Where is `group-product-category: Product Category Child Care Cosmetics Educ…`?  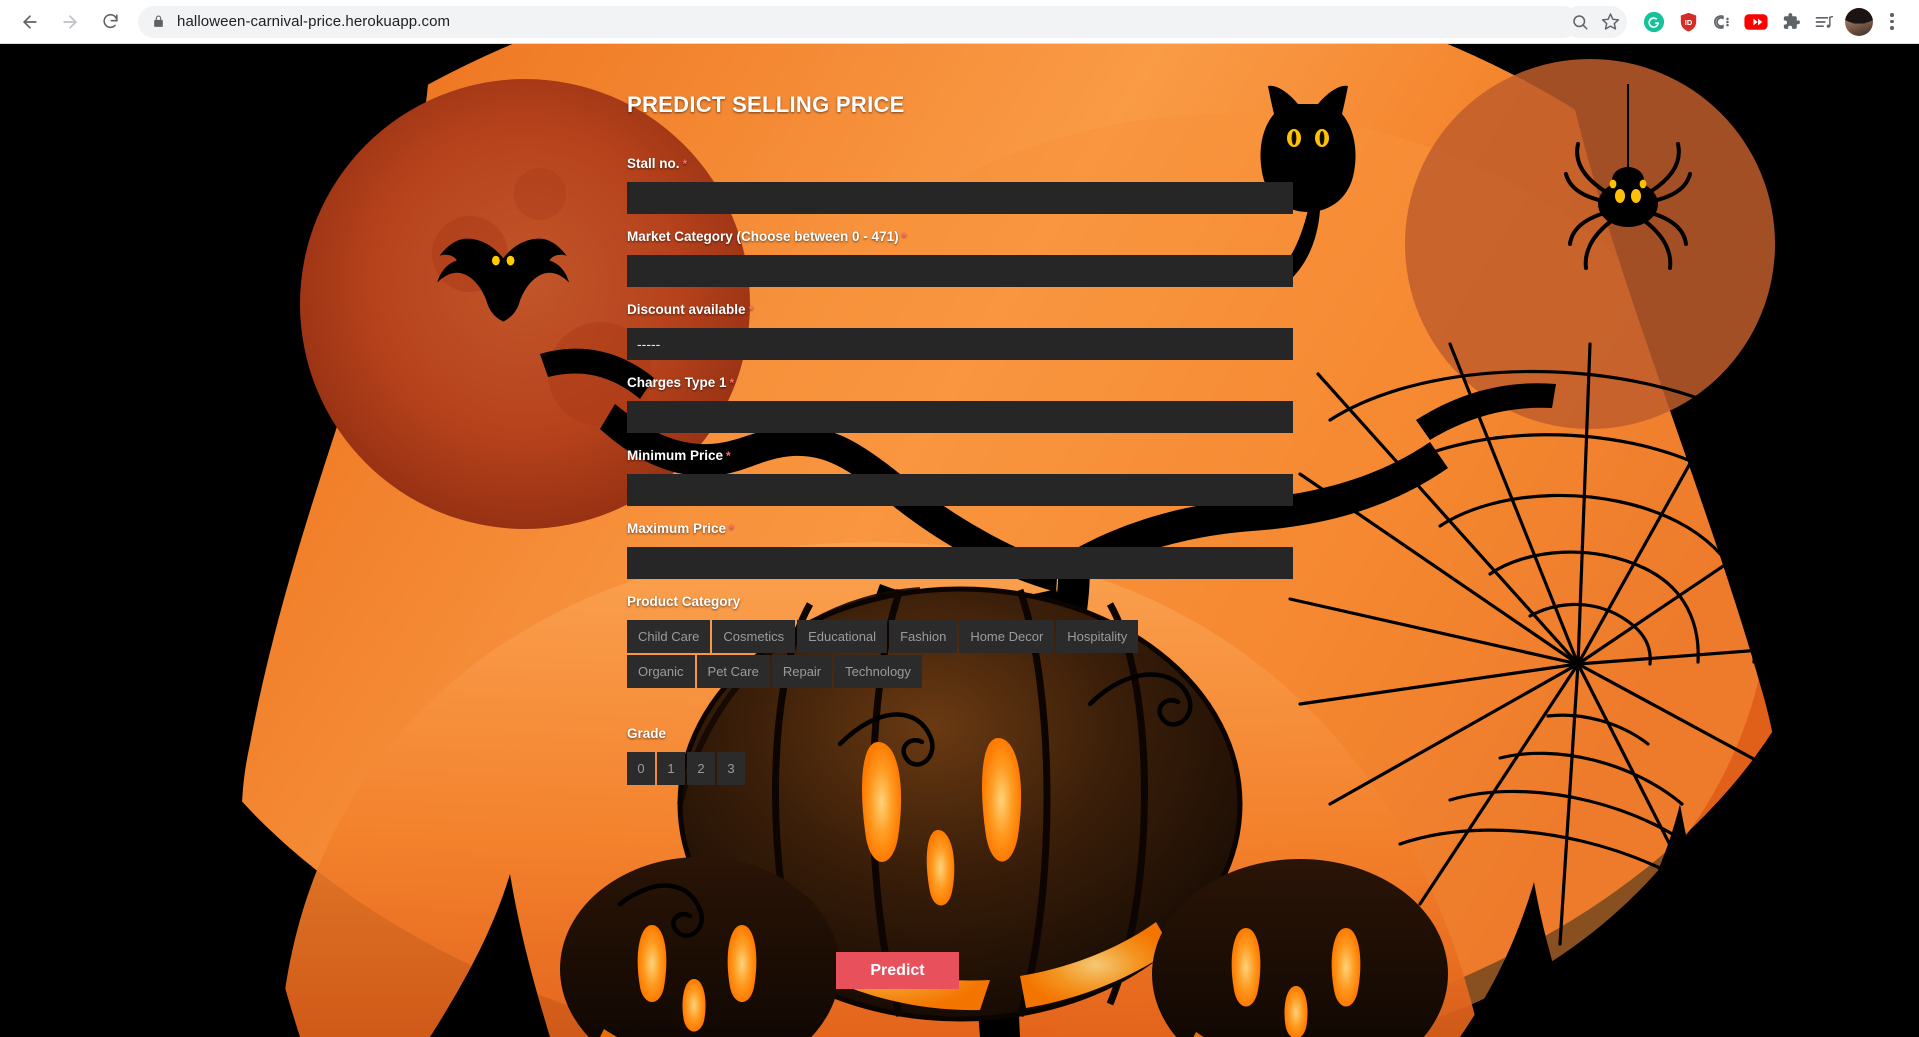
group-product-category: Product Category Child Care Cosmetics Educ… is located at coordinates (977, 641).